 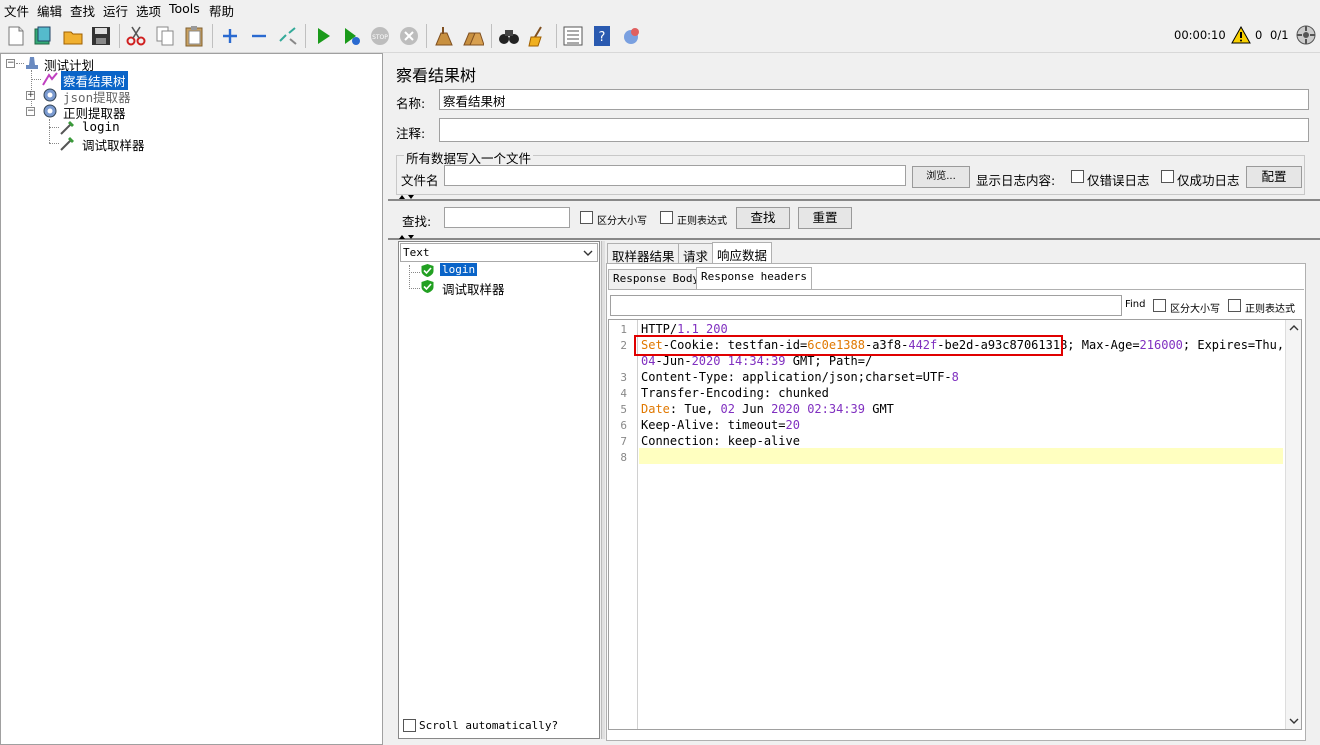 I want to click on highlight-annotation, so click(x=848, y=345).